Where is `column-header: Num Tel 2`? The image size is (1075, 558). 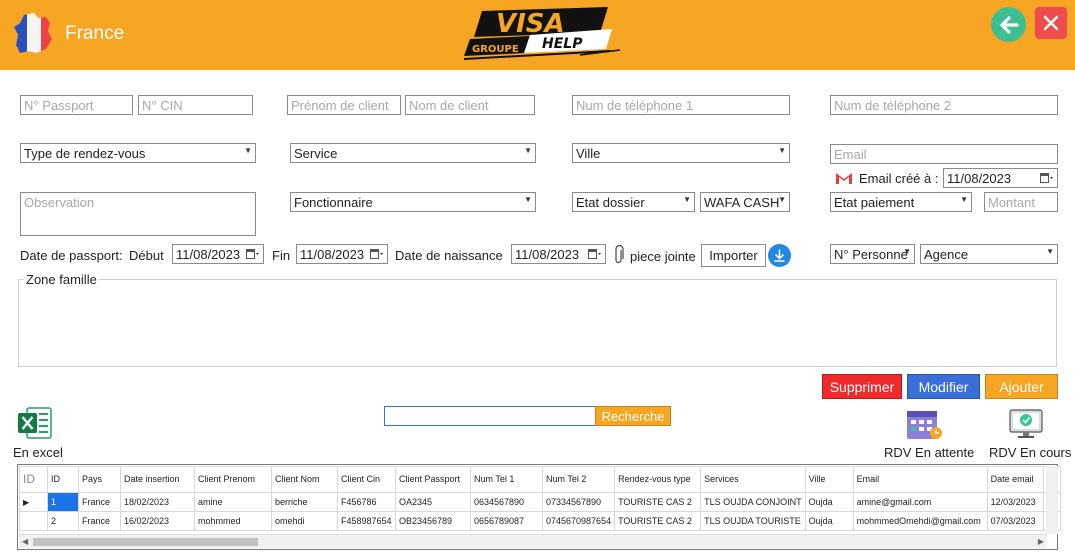
column-header: Num Tel 2 is located at coordinates (578, 479).